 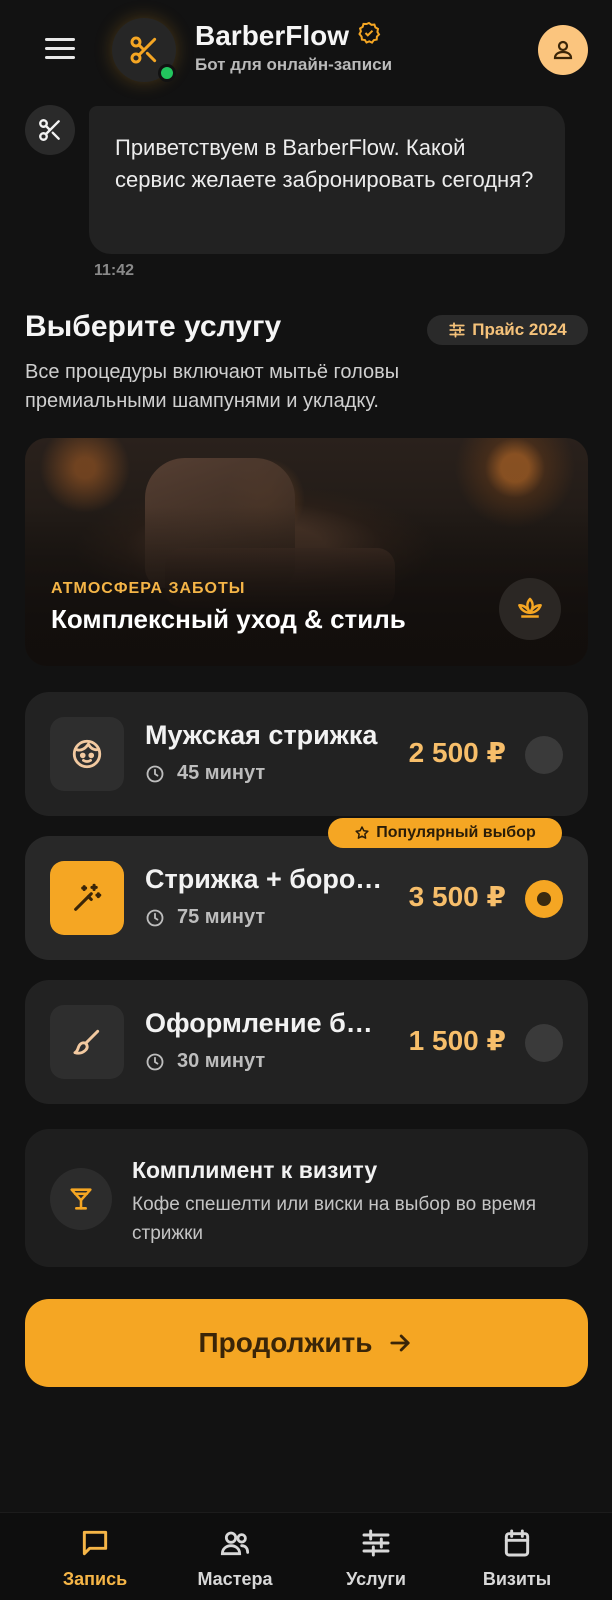 What do you see at coordinates (294, 64) in the screenshot?
I see `app-subtitle: Бот для онлайн-записи` at bounding box center [294, 64].